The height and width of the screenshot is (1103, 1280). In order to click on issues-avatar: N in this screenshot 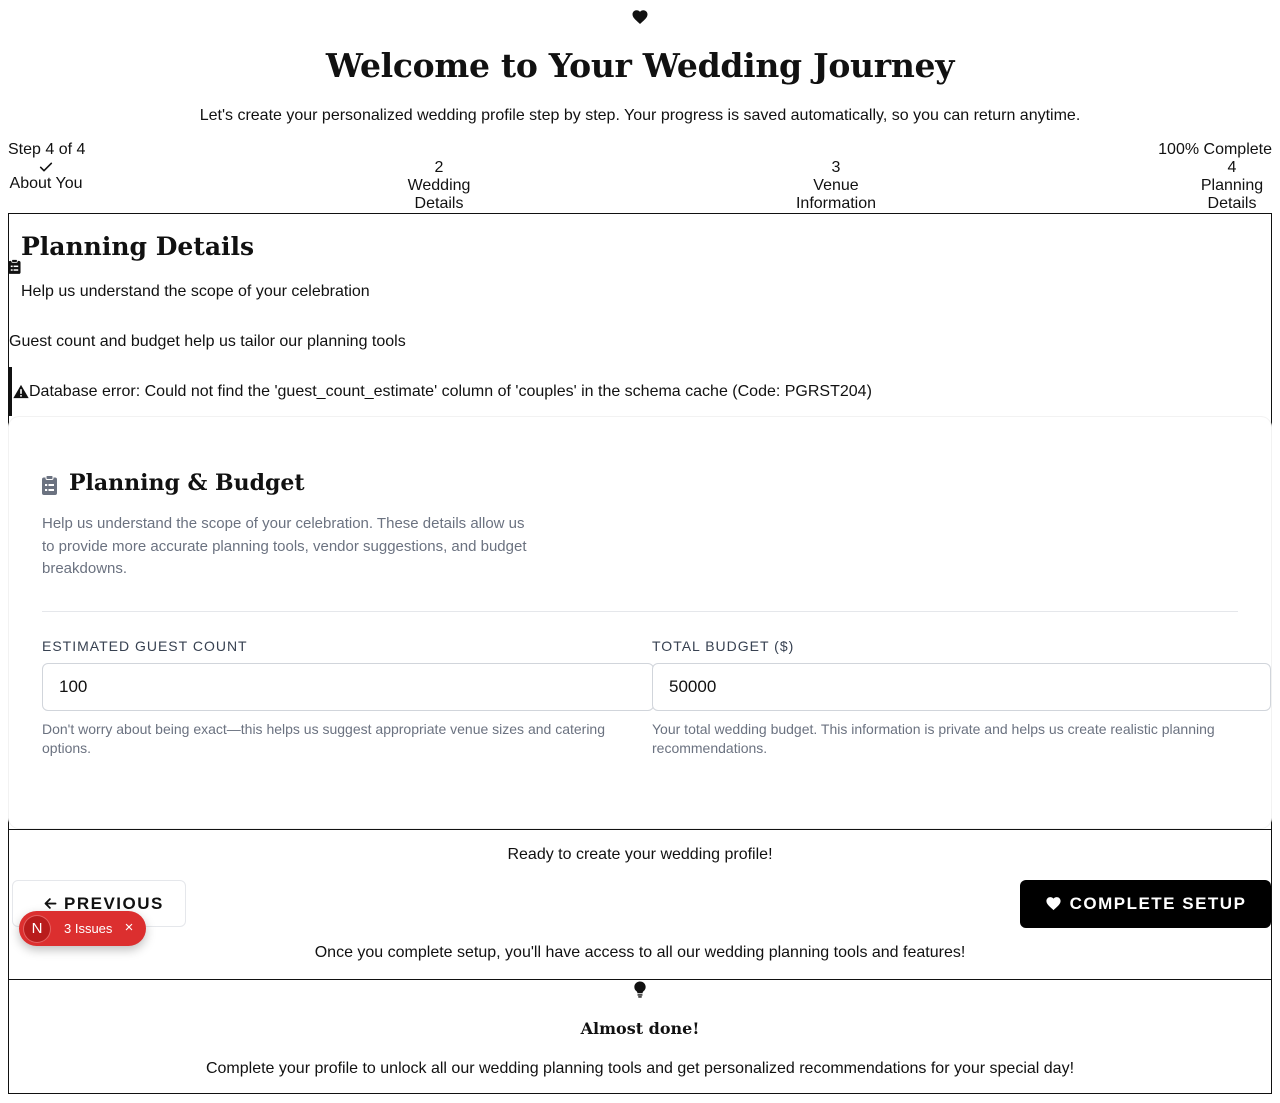, I will do `click(37, 929)`.